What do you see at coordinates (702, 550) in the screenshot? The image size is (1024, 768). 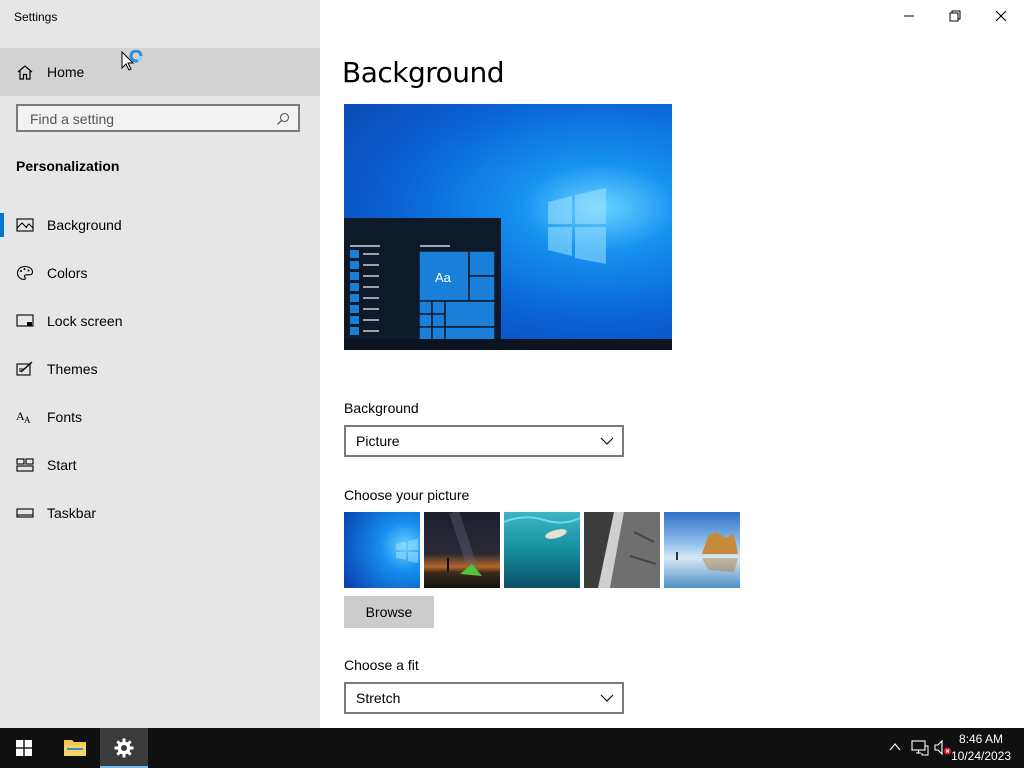 I see `picture-thumbnail-beach-rocks` at bounding box center [702, 550].